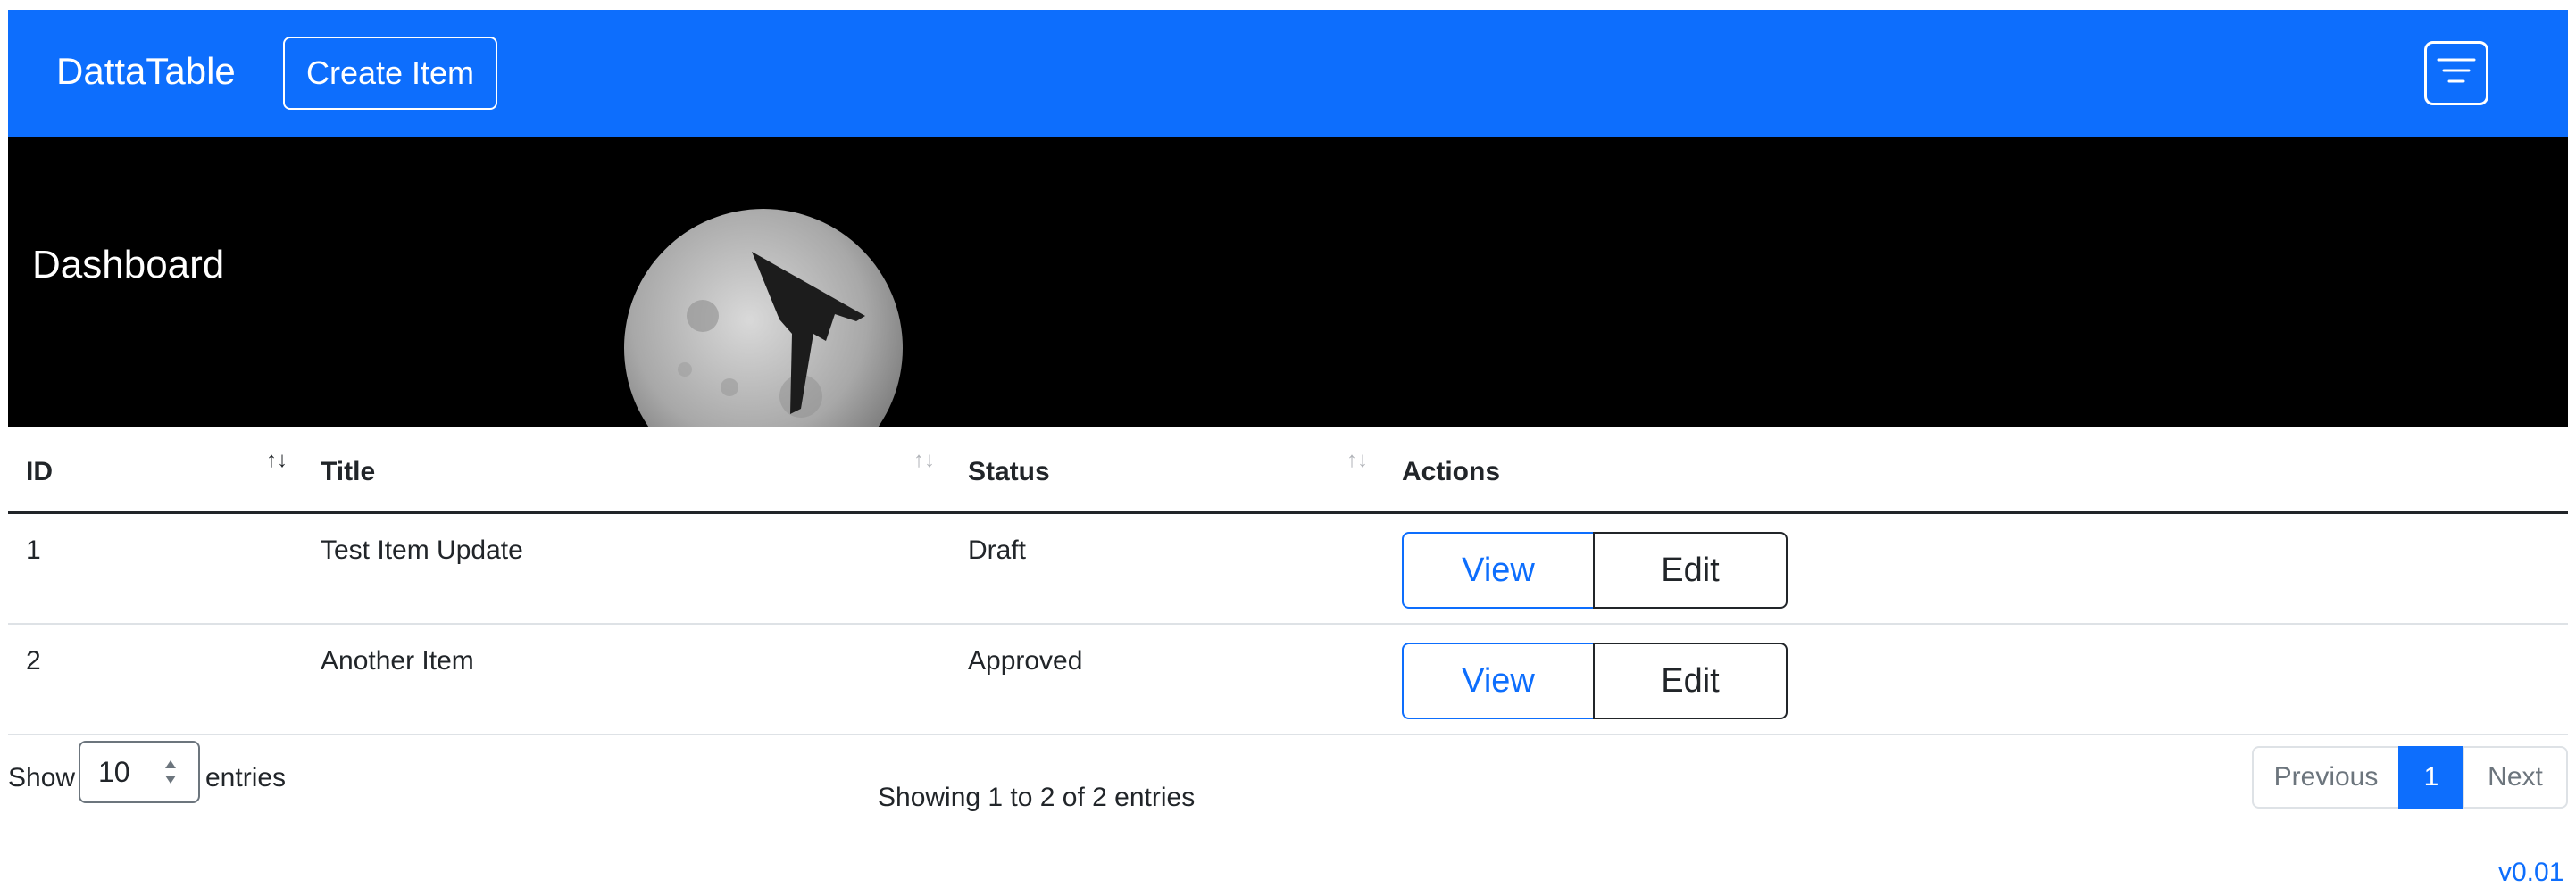  I want to click on previous-page-button: Previous, so click(2326, 777).